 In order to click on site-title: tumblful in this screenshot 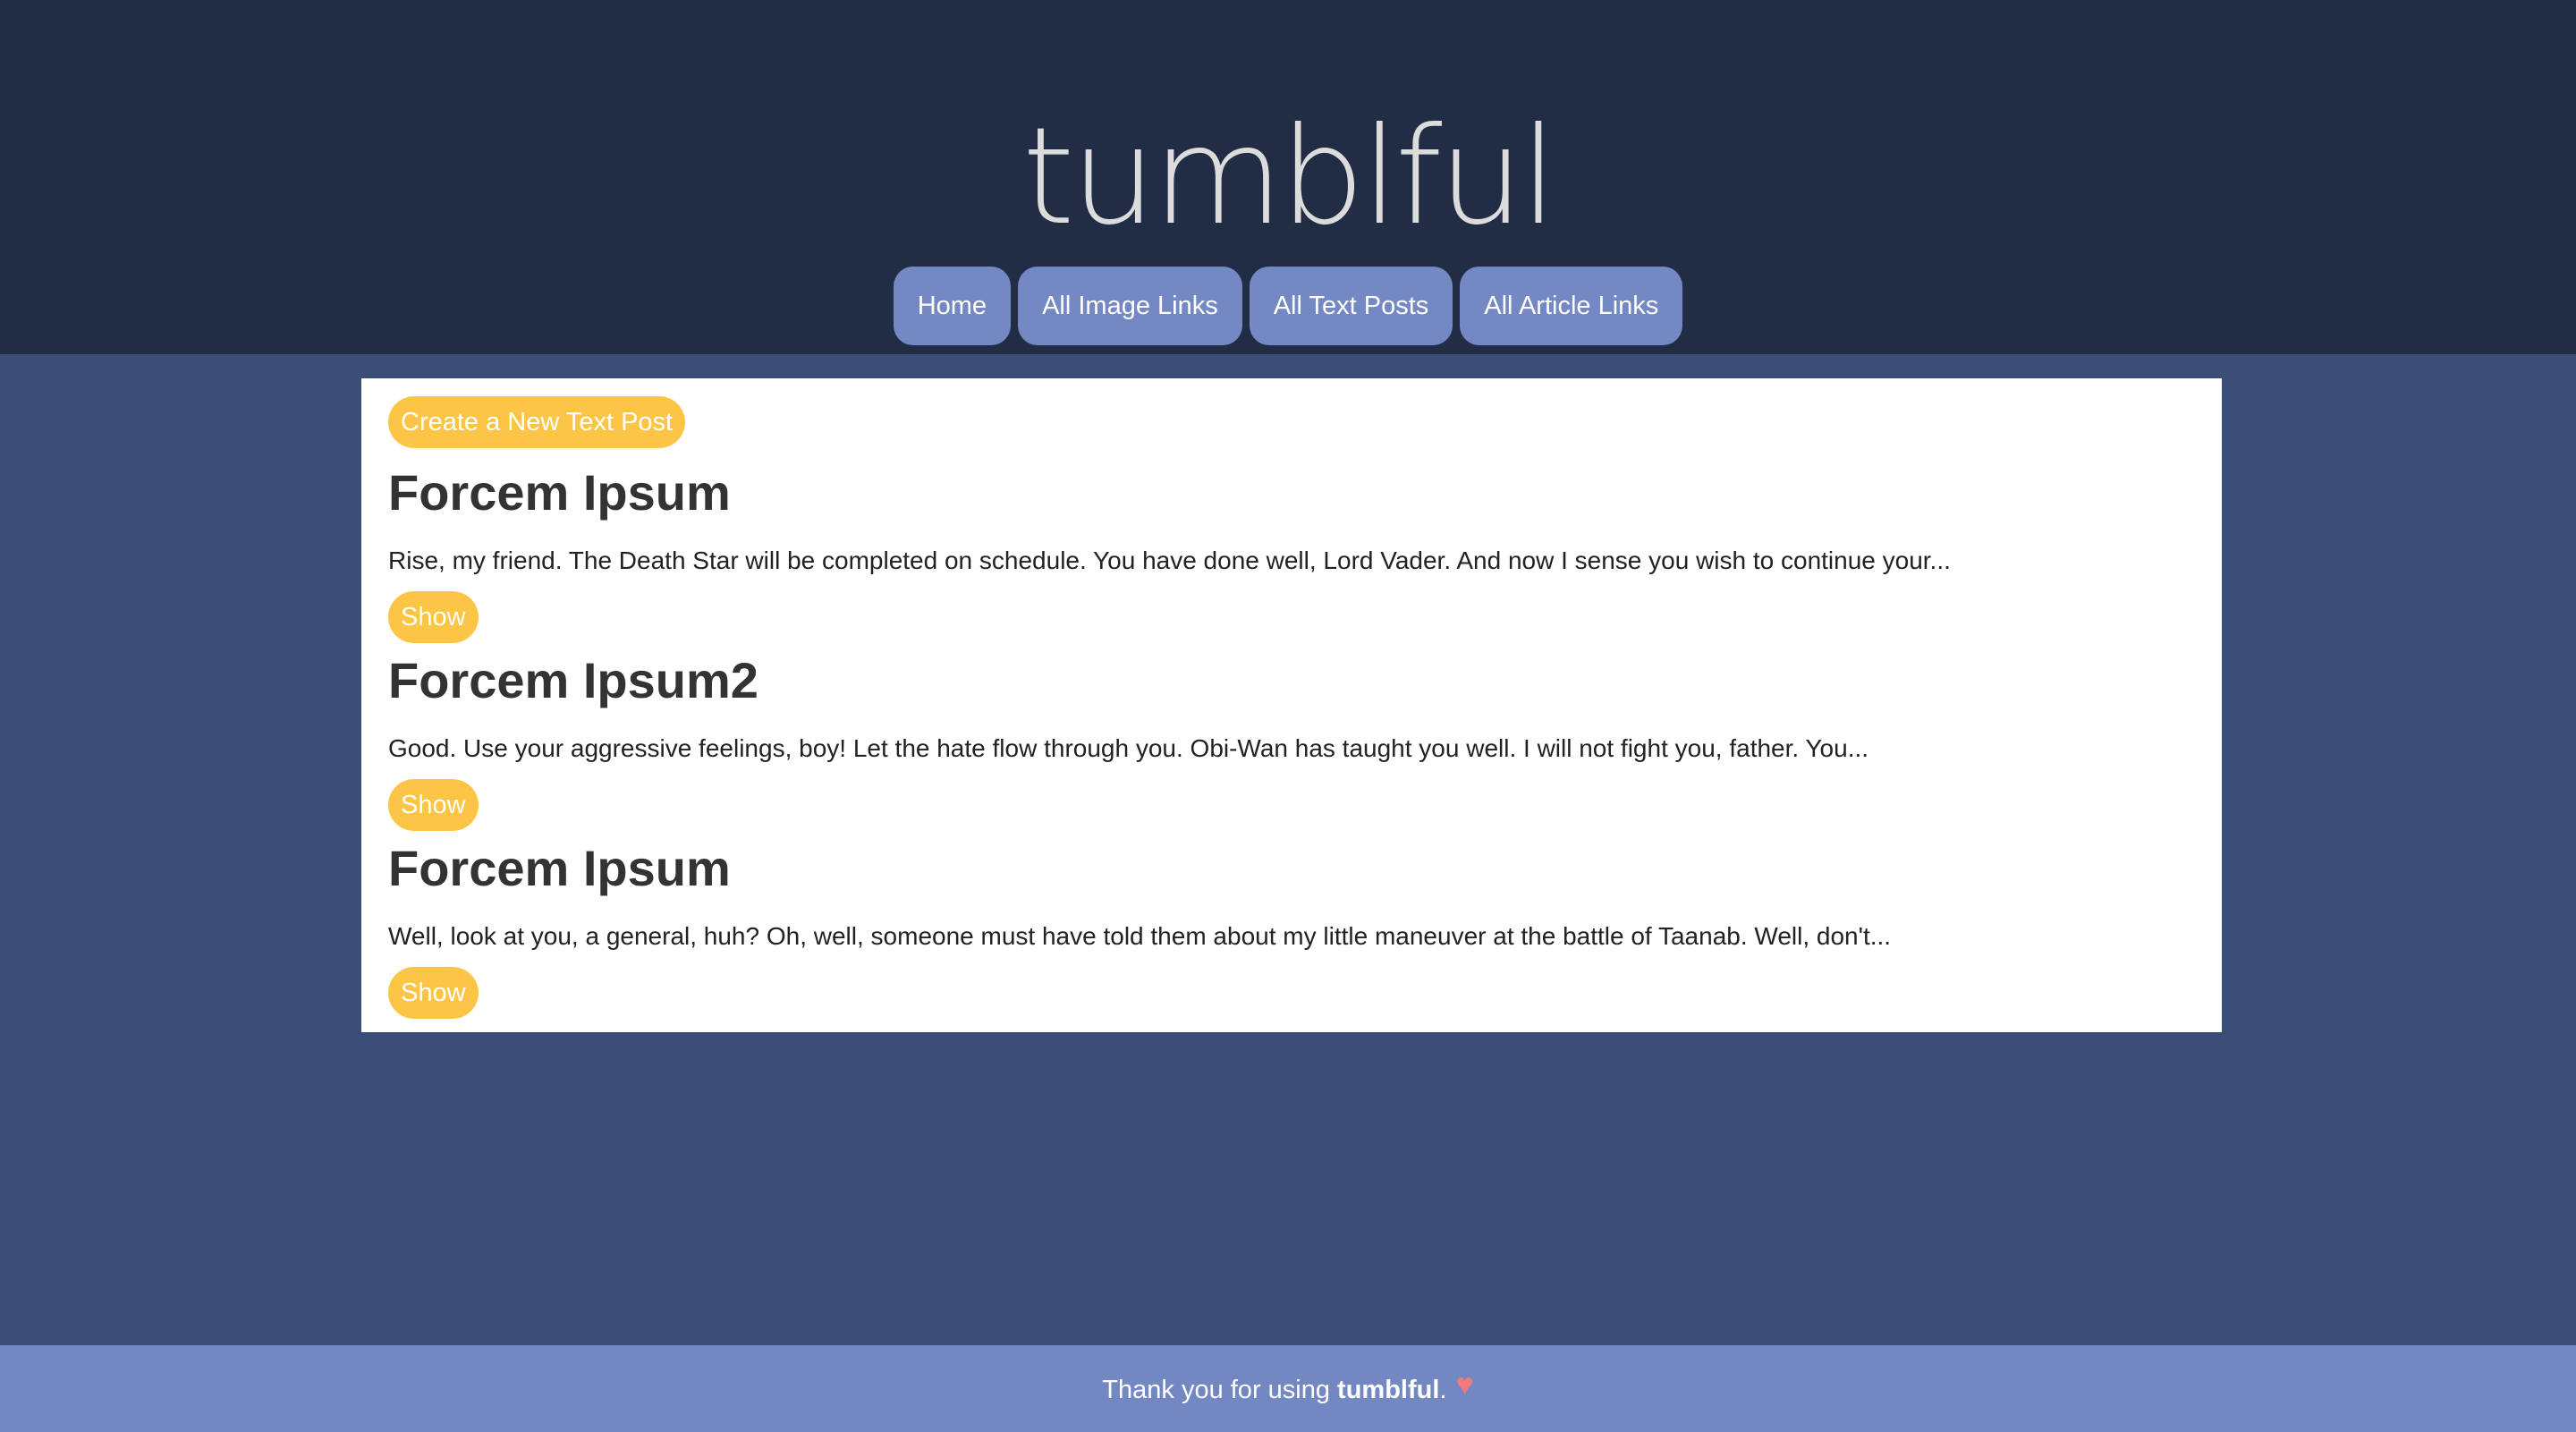, I will do `click(1289, 177)`.